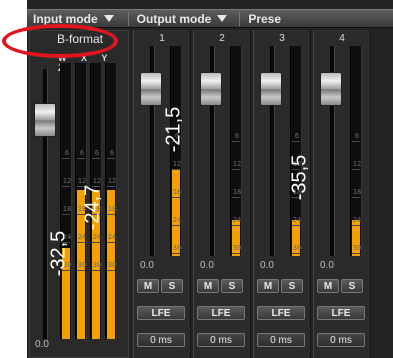 The image size is (393, 358). What do you see at coordinates (342, 194) in the screenshot?
I see `output-channel-strip: 4 6 12 18 24 30 0.0 M S LFE 0 ms` at bounding box center [342, 194].